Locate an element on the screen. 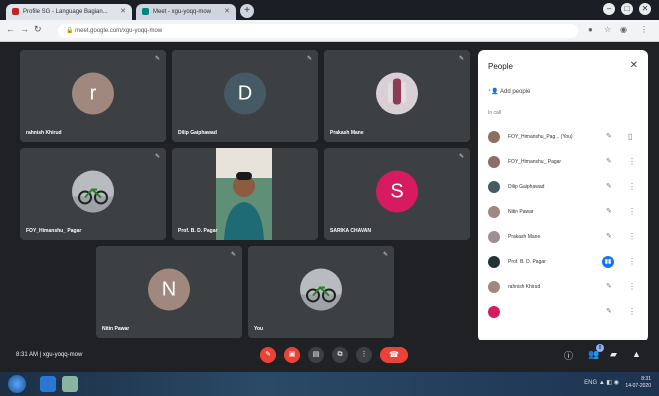 The width and height of the screenshot is (659, 396). close-window-icon: ✕ is located at coordinates (645, 9).